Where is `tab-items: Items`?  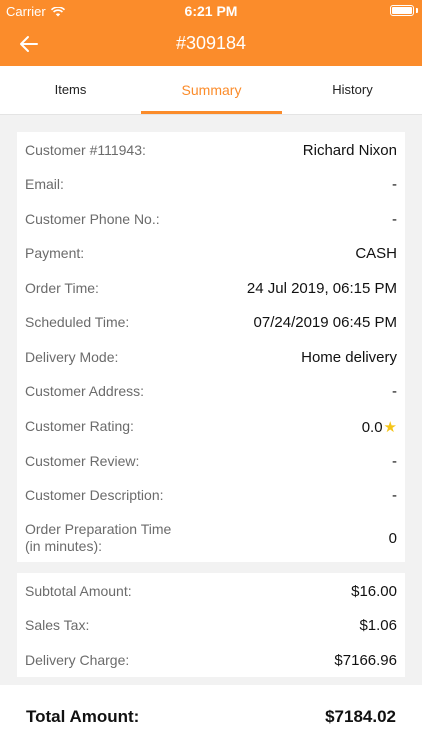
tab-items: Items is located at coordinates (70, 90).